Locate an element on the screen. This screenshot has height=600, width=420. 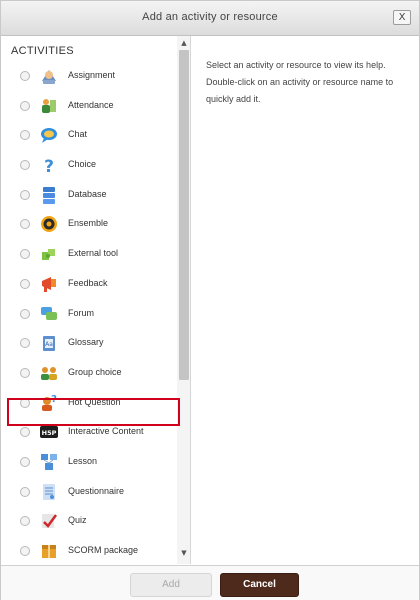
activity-label: Assignment is located at coordinates (92, 75).